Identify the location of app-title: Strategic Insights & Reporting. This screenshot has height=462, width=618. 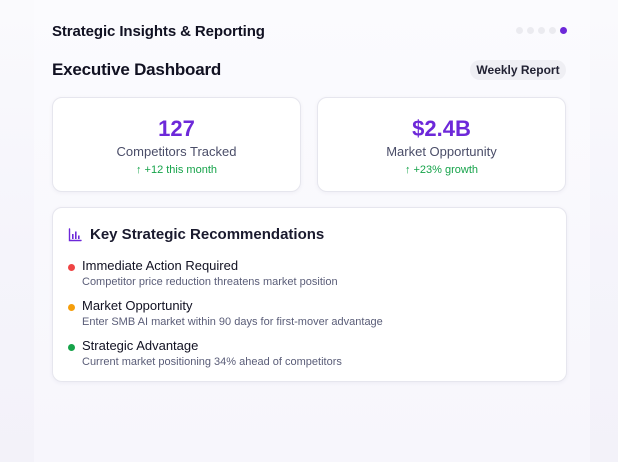
(158, 31).